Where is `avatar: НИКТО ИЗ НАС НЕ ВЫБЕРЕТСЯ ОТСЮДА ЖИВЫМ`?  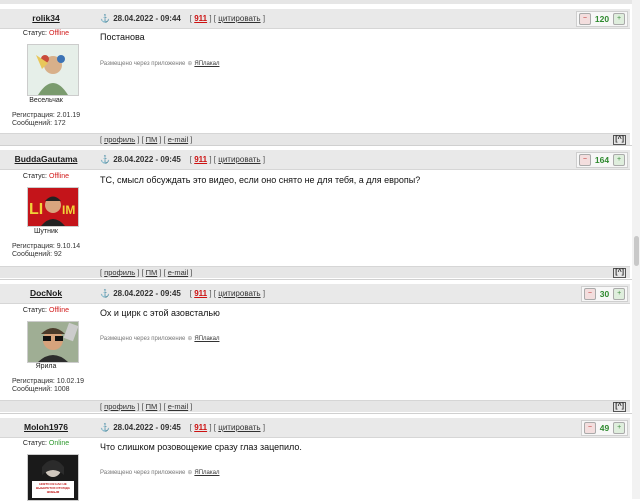
avatar: НИКТО ИЗ НАС НЕ ВЫБЕРЕТСЯ ОТСЮДА ЖИВЫМ is located at coordinates (53, 477).